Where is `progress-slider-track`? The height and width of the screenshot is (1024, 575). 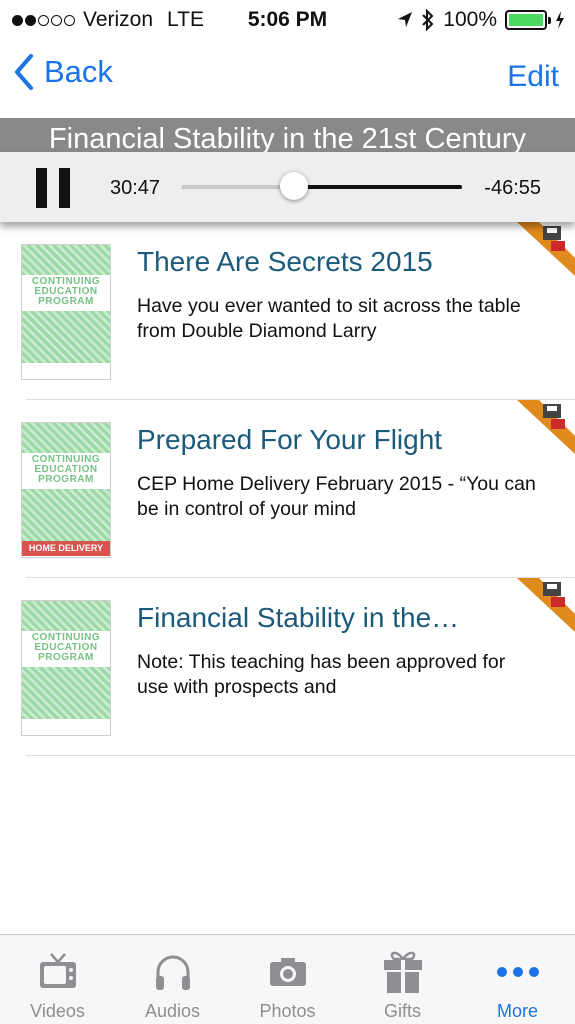 progress-slider-track is located at coordinates (322, 187).